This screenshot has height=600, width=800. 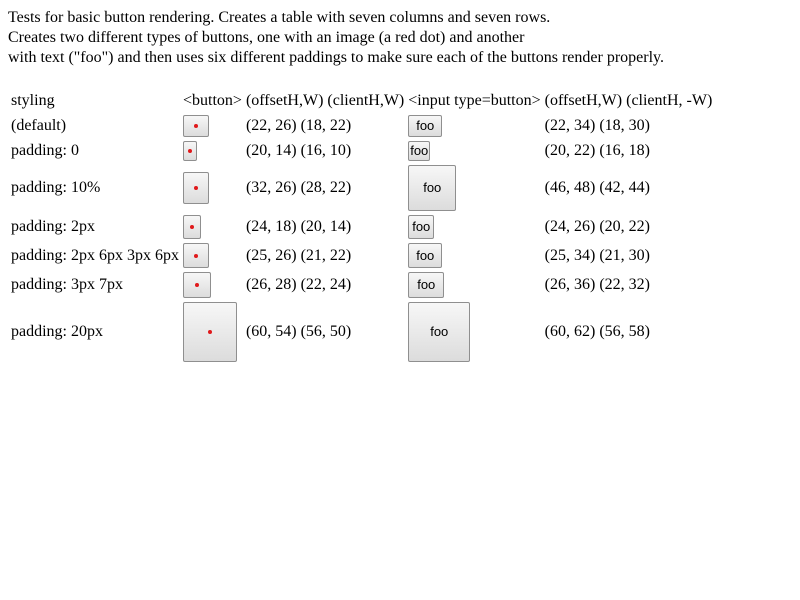 I want to click on input-dimensions: (60, 62) (56, 58), so click(x=597, y=332).